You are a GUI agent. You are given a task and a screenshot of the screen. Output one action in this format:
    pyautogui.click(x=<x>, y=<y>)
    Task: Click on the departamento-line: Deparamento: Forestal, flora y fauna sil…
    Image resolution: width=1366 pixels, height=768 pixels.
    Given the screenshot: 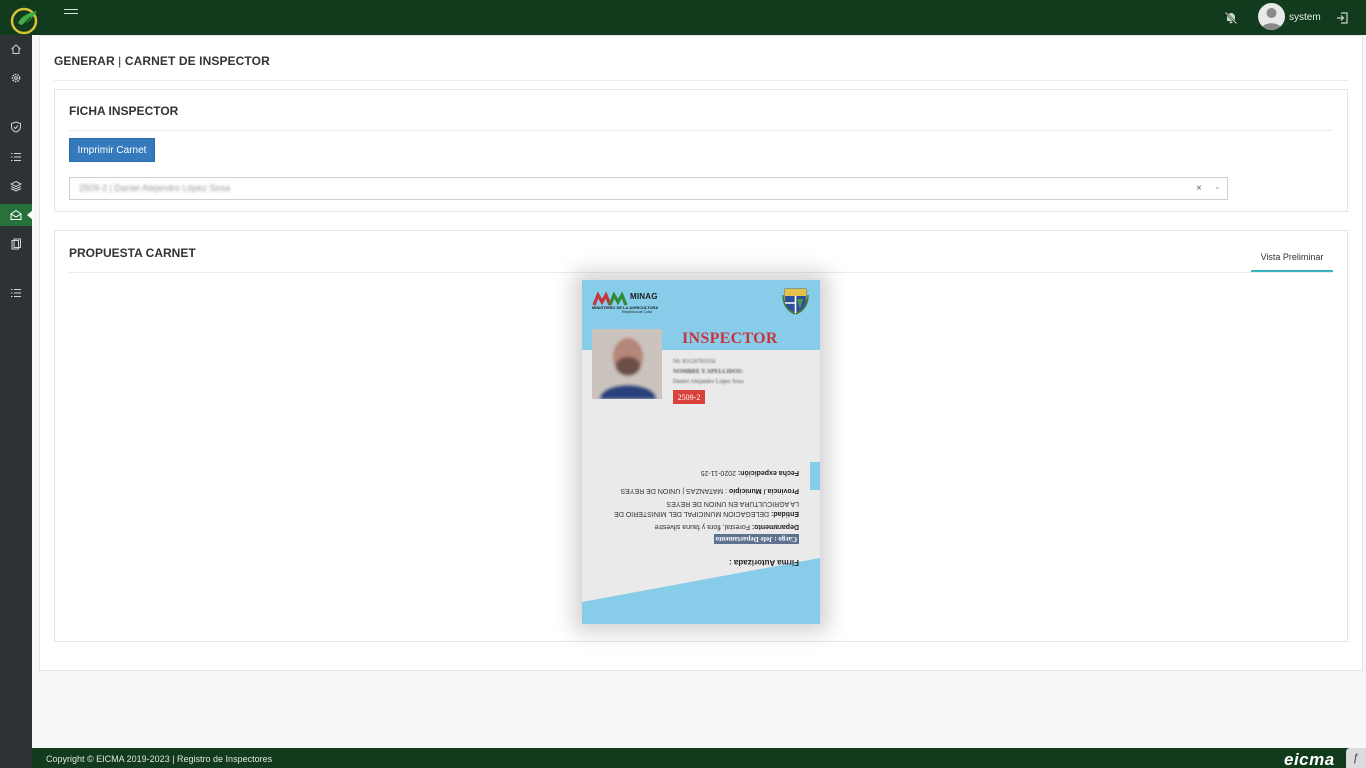 What is the action you would take?
    pyautogui.click(x=727, y=526)
    